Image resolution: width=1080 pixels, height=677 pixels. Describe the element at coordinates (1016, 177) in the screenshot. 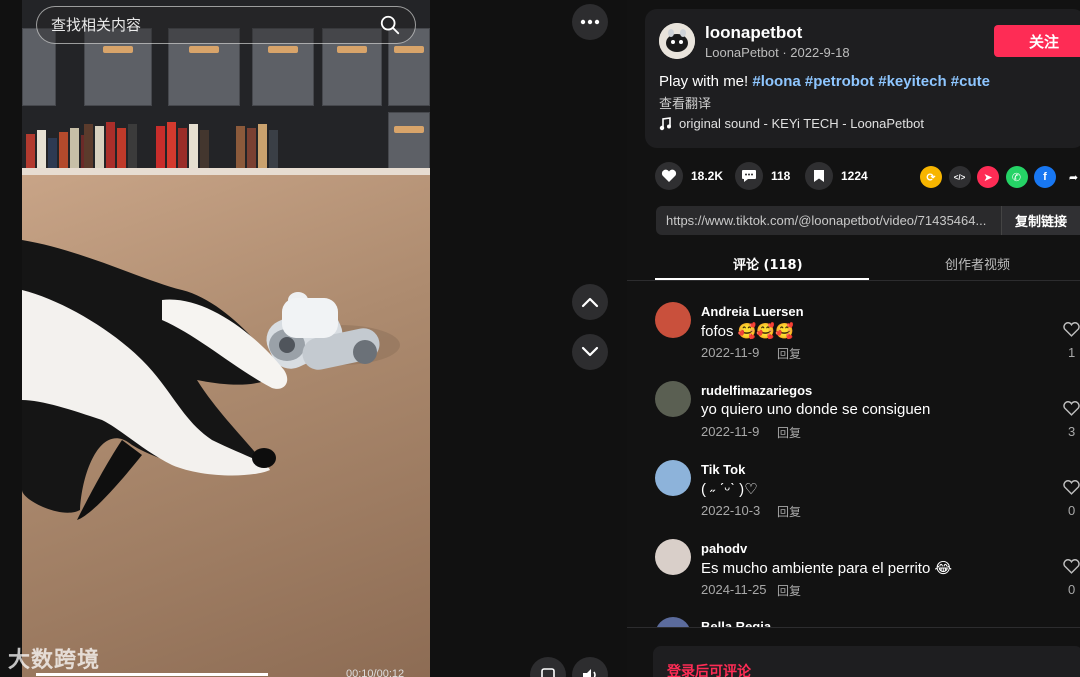

I see `whatsapp-icon: ✆` at that location.